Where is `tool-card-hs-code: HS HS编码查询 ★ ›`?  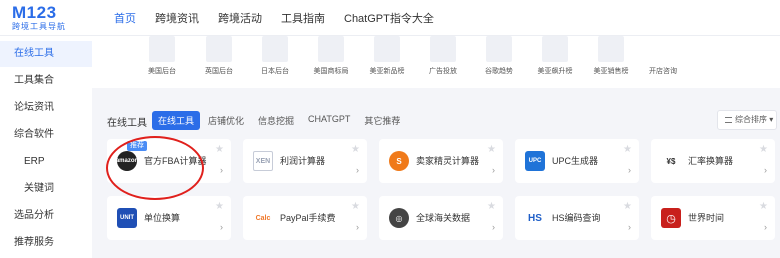
tool-card-hs-code: HS HS编码查询 ★ › is located at coordinates (577, 218).